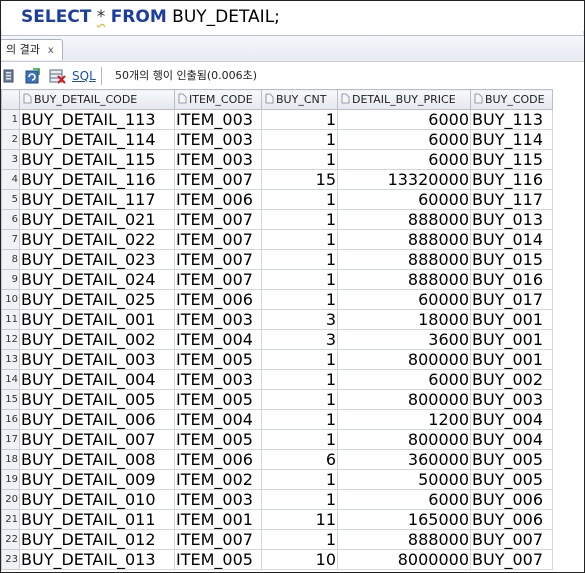  Describe the element at coordinates (511, 379) in the screenshot. I see `cell-buy-code: BUY_002` at that location.